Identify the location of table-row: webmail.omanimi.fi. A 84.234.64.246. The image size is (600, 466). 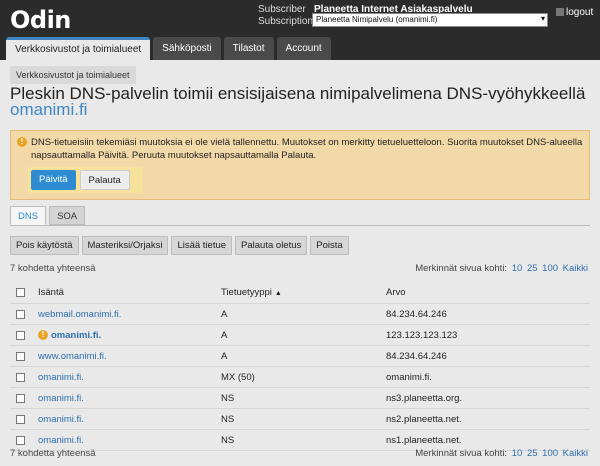
(300, 314).